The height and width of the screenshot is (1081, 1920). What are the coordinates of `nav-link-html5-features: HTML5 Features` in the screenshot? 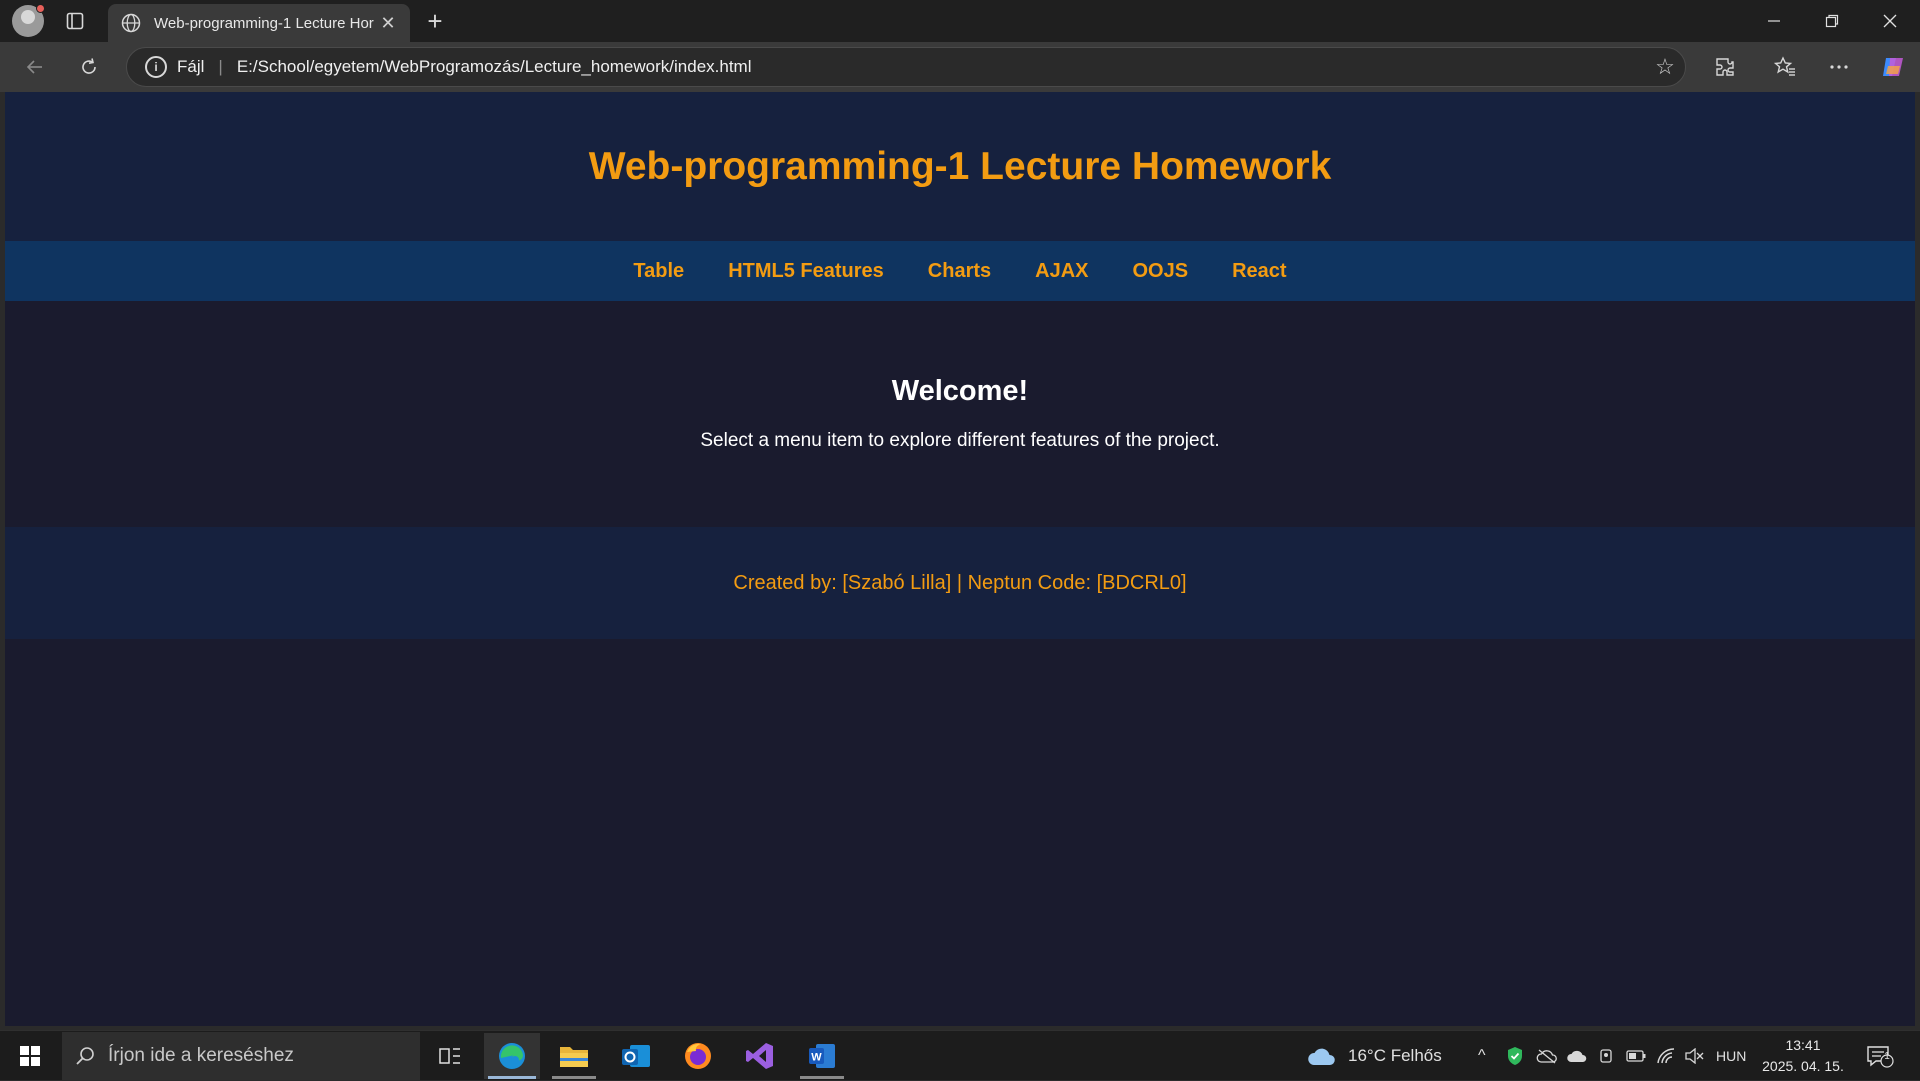 It's located at (806, 271).